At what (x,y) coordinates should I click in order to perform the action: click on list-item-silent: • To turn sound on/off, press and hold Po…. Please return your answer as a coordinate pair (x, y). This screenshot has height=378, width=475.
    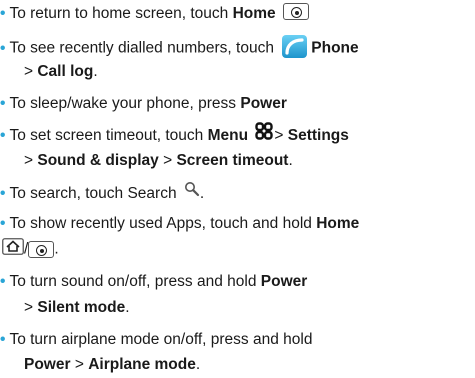
    Looking at the image, I should click on (154, 281).